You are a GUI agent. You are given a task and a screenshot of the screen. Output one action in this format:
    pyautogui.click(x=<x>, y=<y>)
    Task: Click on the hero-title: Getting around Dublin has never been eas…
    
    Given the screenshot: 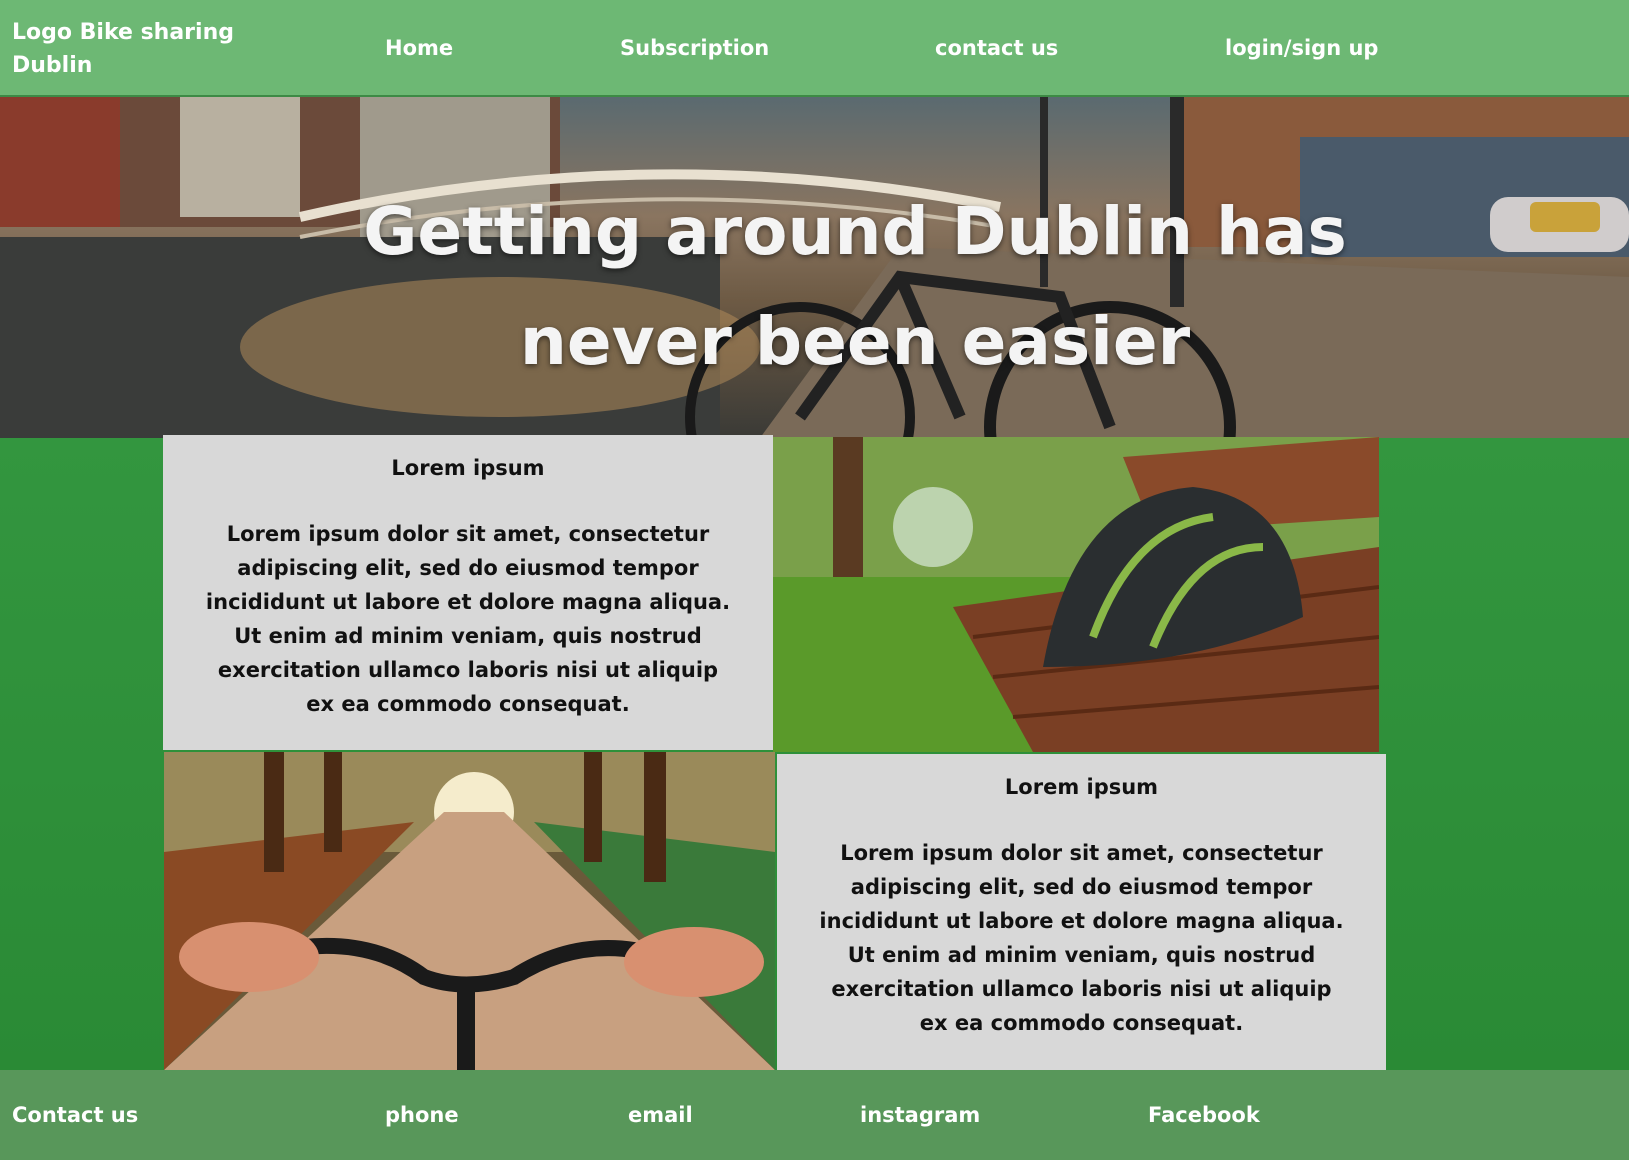 What is the action you would take?
    pyautogui.click(x=855, y=286)
    